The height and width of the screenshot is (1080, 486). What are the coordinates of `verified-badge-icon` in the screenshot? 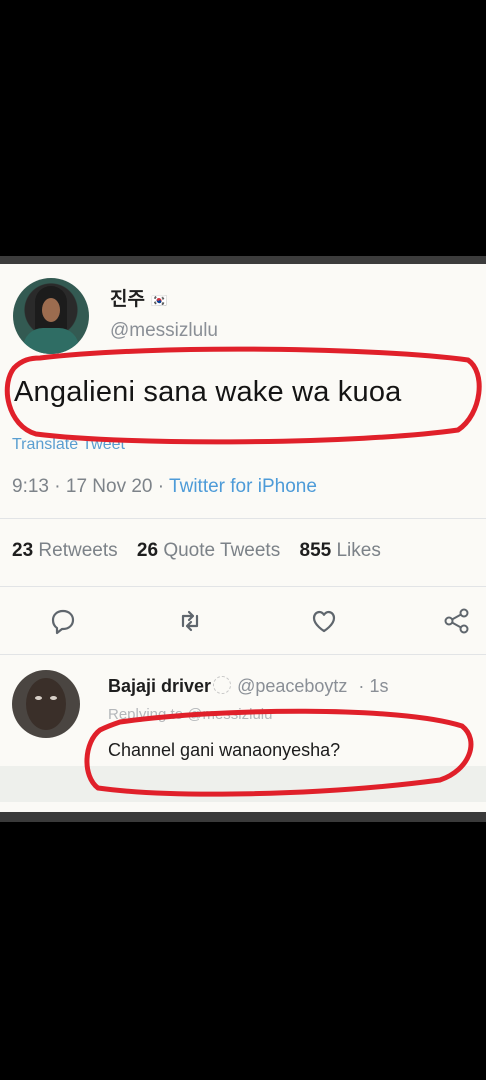 It's located at (222, 685).